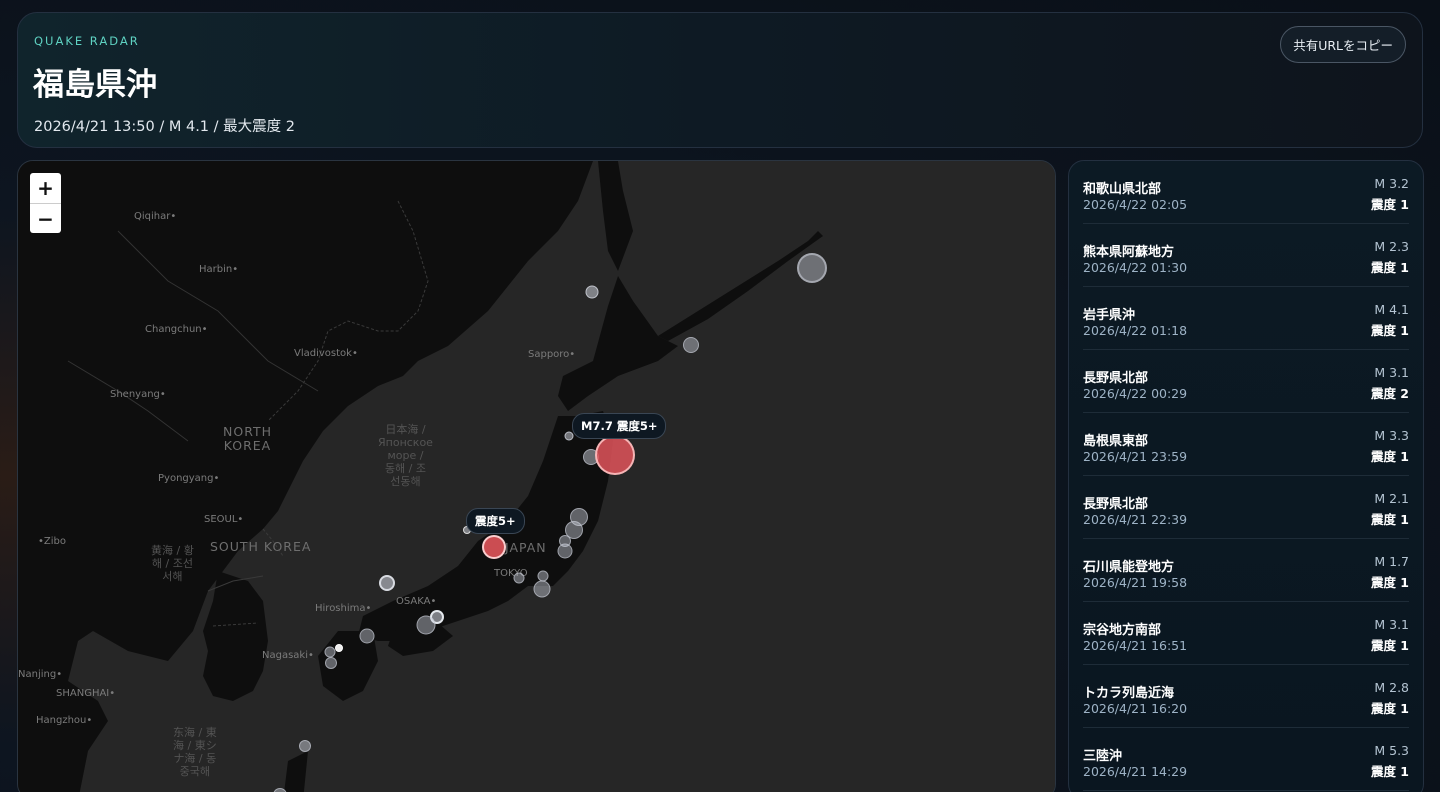  I want to click on list-item: 宗谷地方南部 2026/4/21 16:51 M 3.1 震度 1, so click(1246, 633).